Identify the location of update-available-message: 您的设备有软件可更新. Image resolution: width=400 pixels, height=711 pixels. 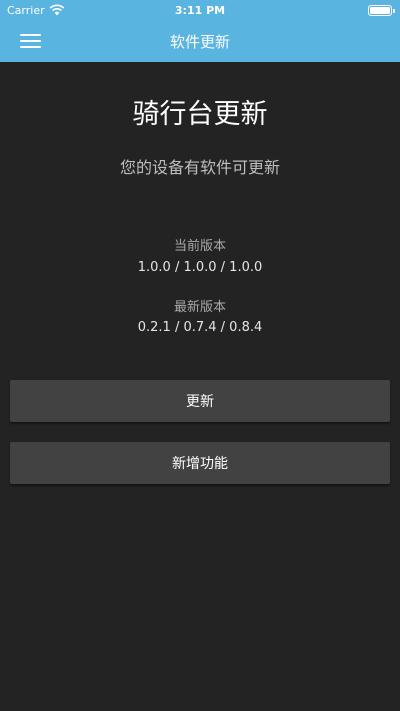
(199, 167).